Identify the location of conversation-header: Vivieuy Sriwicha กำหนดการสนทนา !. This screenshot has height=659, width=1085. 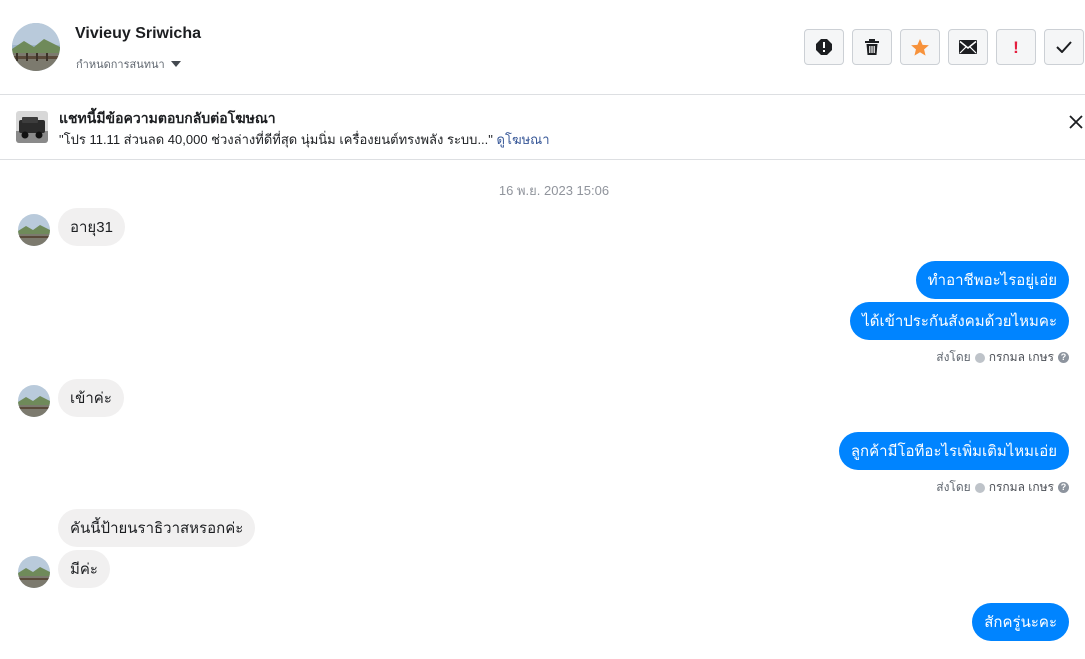
(542, 47).